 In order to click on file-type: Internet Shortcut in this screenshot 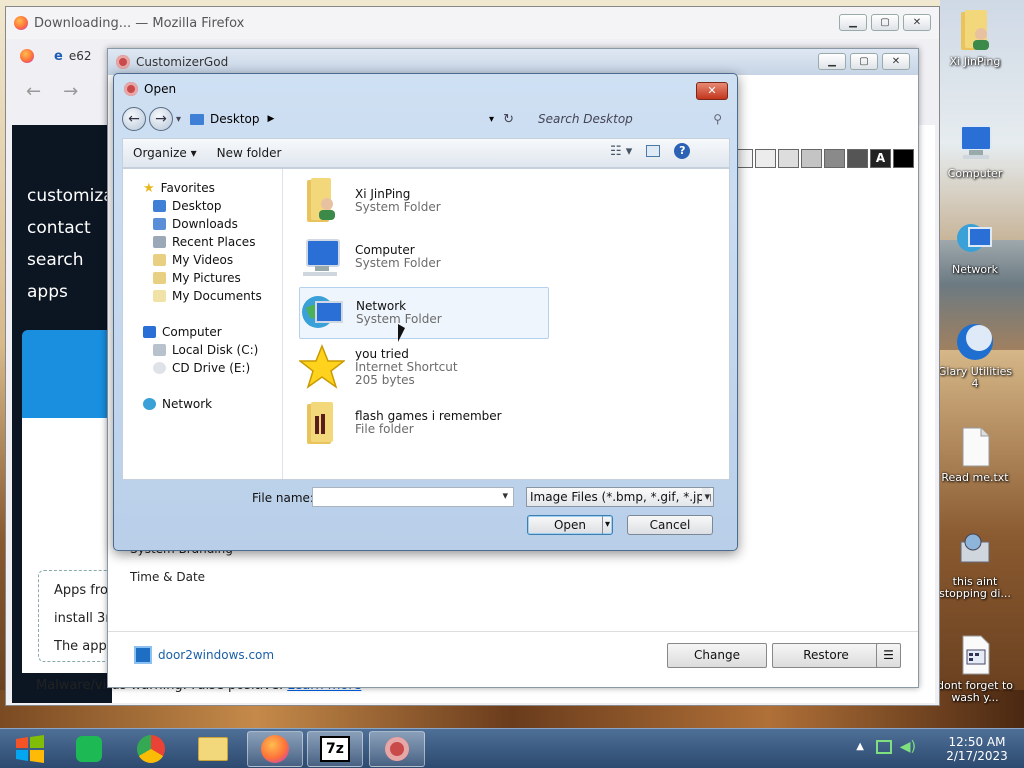, I will do `click(406, 366)`.